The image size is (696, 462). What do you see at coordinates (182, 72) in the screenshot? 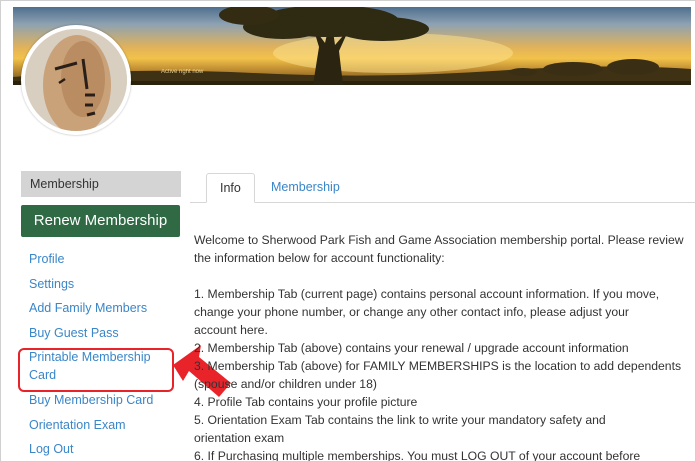
I see `banner-caption: Active right now` at bounding box center [182, 72].